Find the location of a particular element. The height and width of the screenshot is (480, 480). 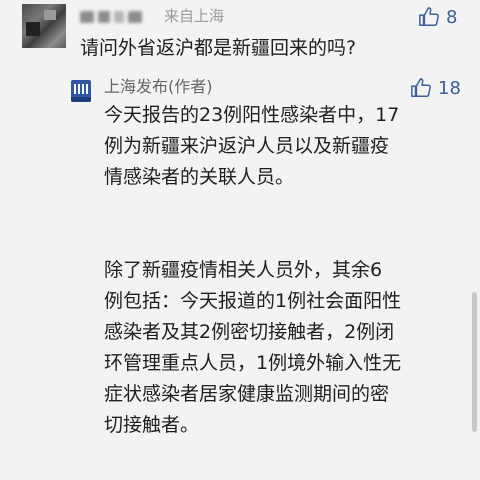

reply-author: 上海发布(作者) is located at coordinates (158, 87).